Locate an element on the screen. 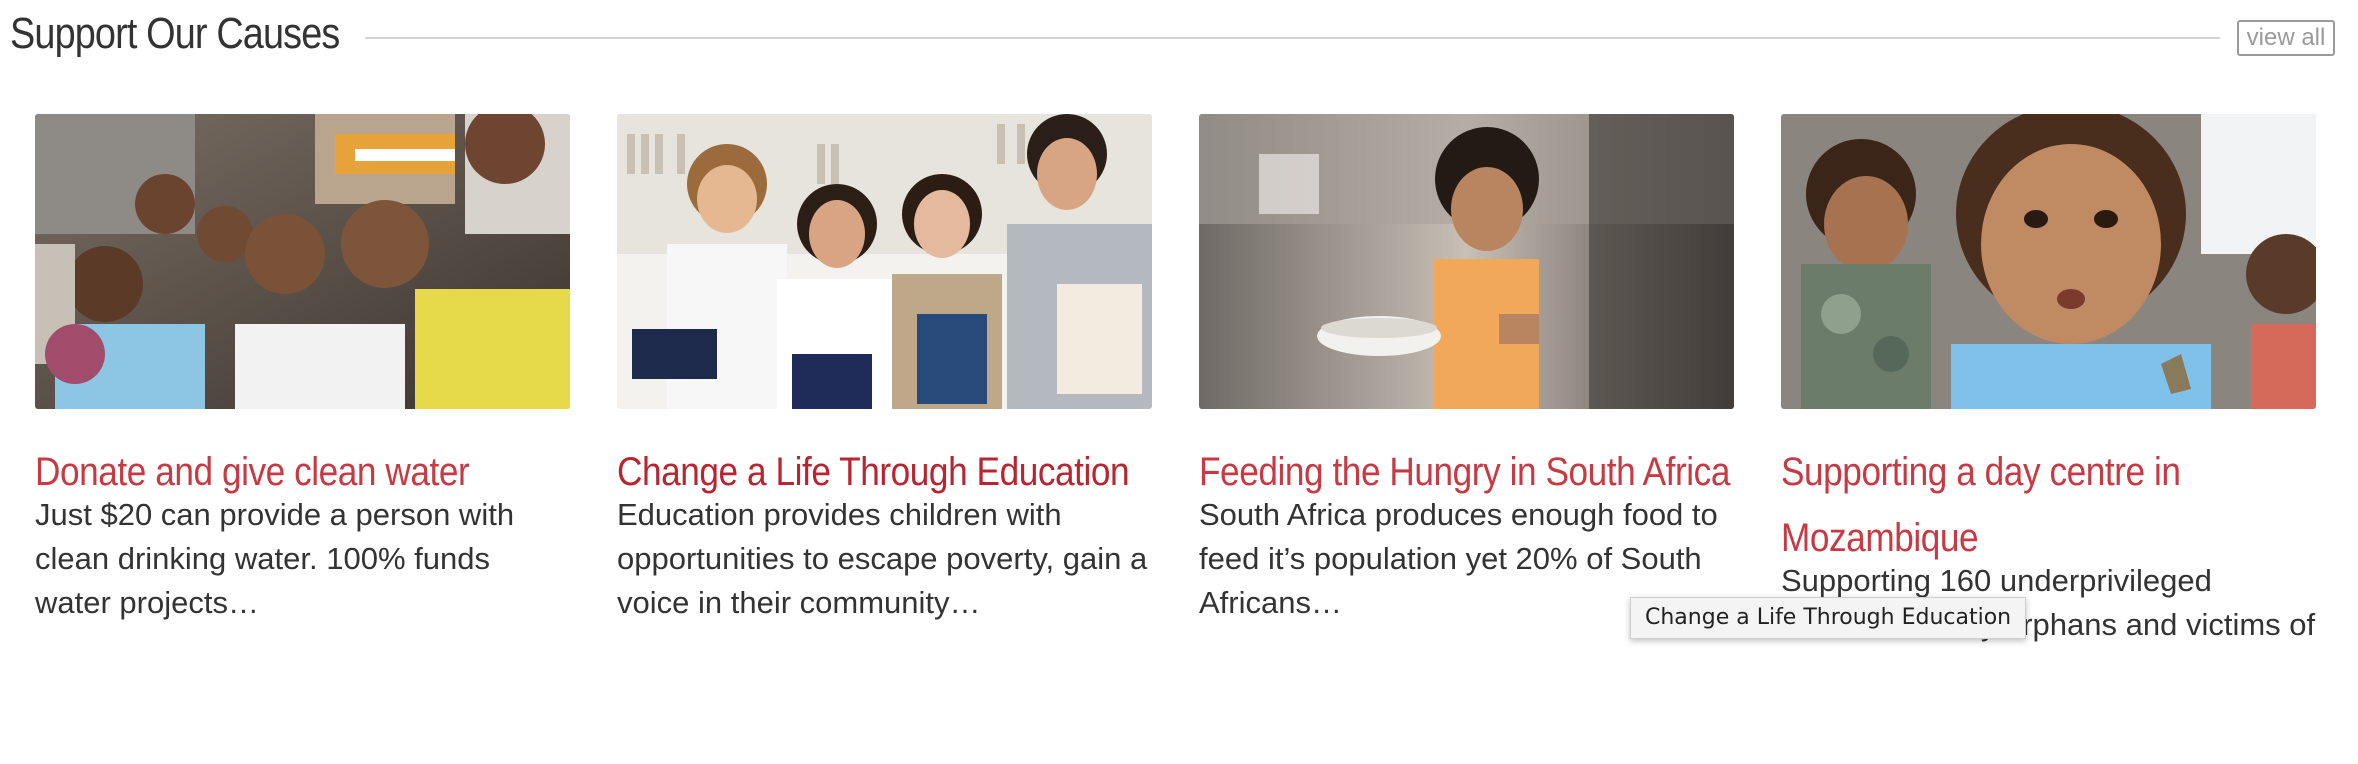  students-photo is located at coordinates (884, 261).